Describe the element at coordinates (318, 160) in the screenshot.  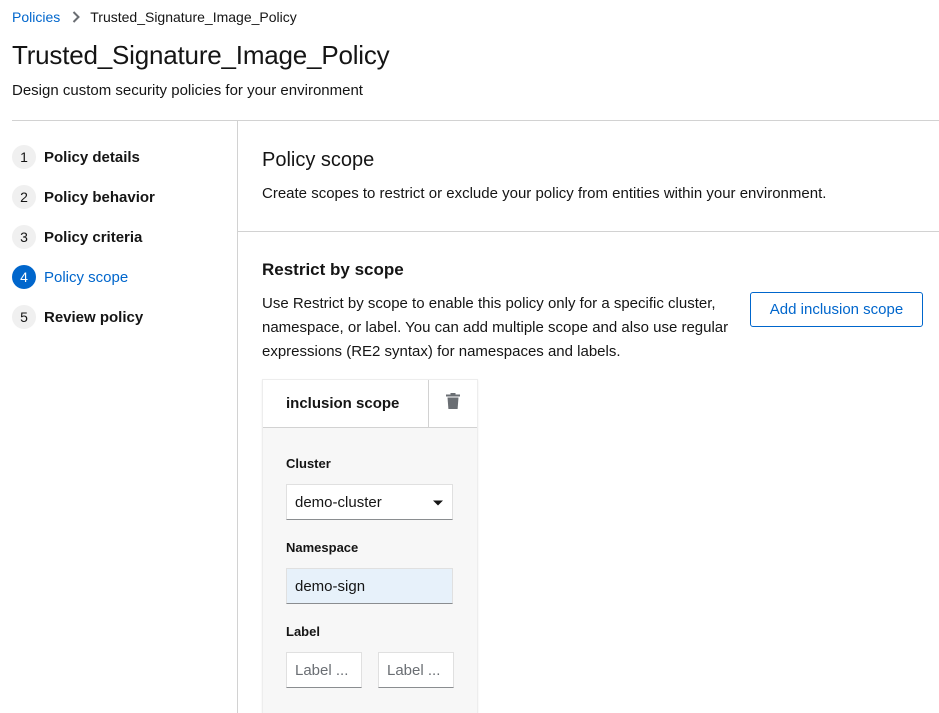
I see `section-title: Policy scope` at that location.